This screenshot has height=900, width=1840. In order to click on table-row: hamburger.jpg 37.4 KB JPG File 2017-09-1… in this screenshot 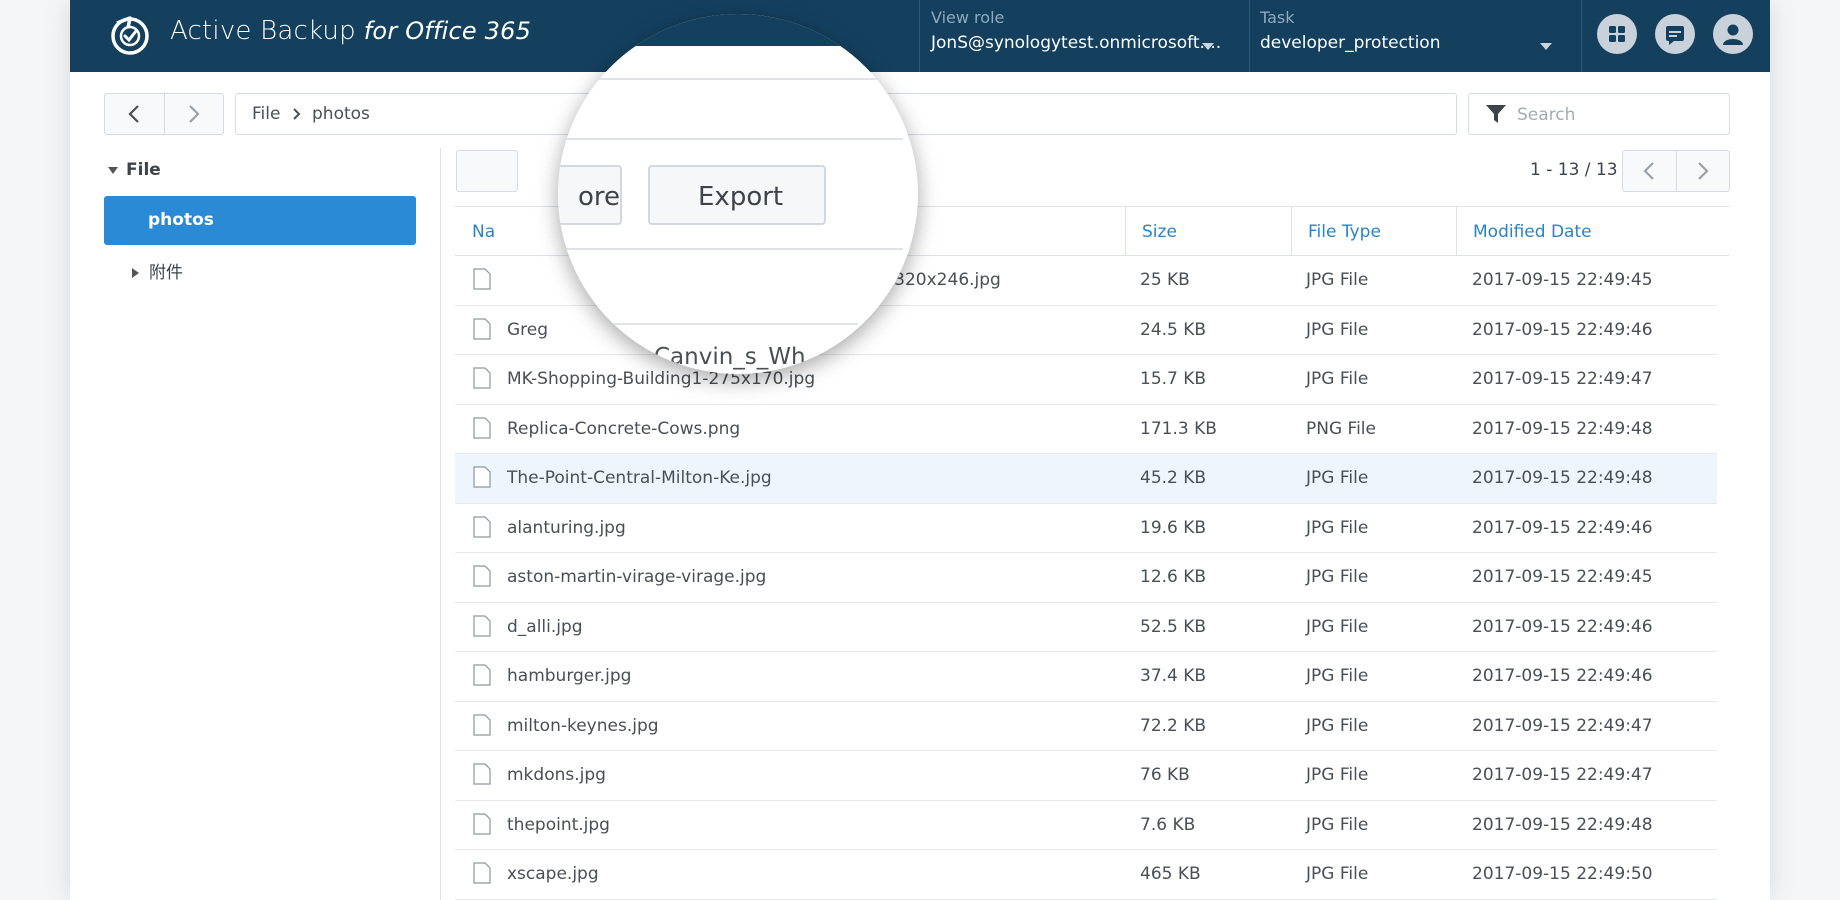, I will do `click(1086, 677)`.